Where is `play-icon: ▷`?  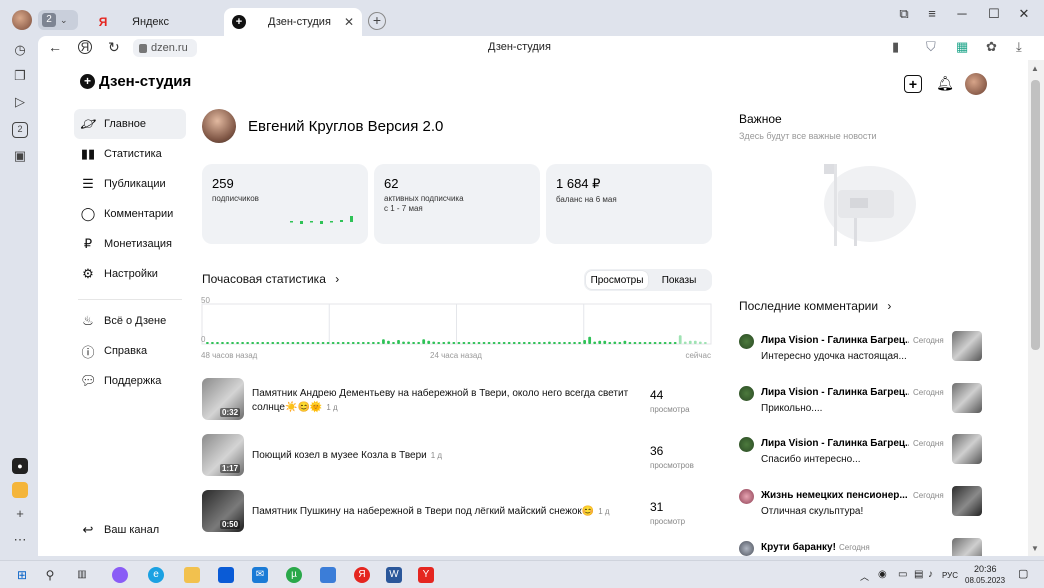
play-icon: ▷ is located at coordinates (20, 102).